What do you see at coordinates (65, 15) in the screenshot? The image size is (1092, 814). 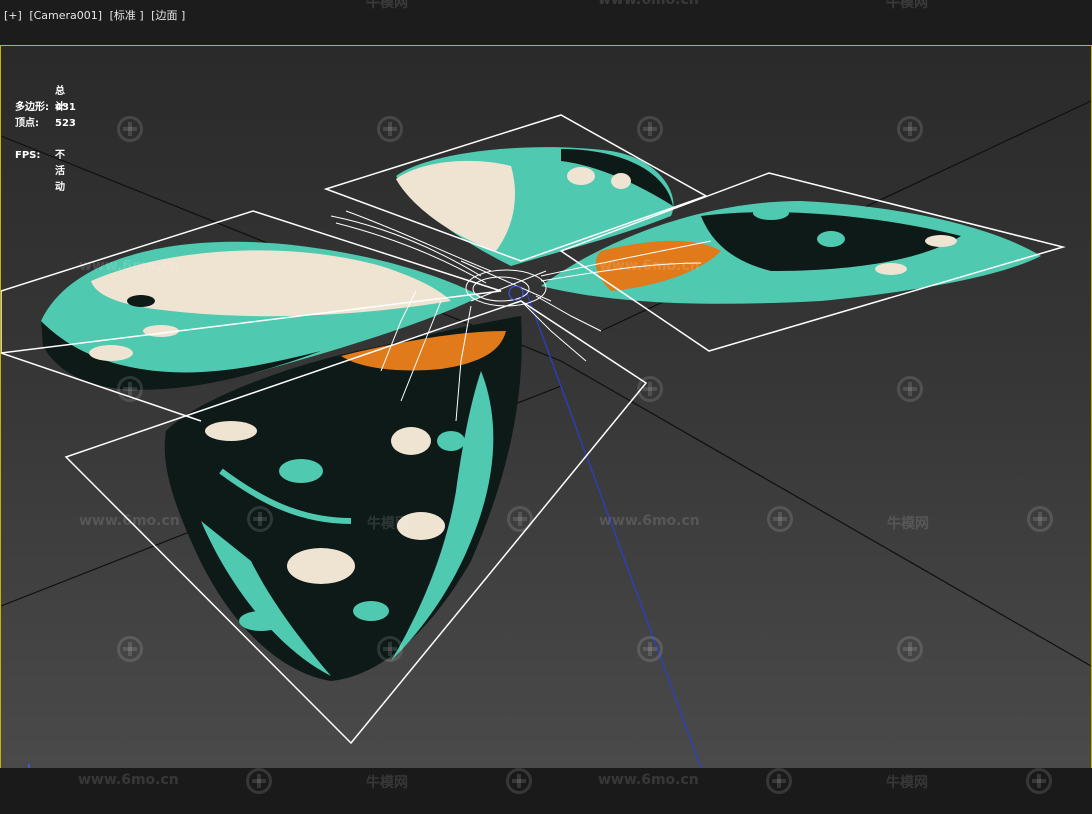 I see `viewport-camera-menu: [Camera001]` at bounding box center [65, 15].